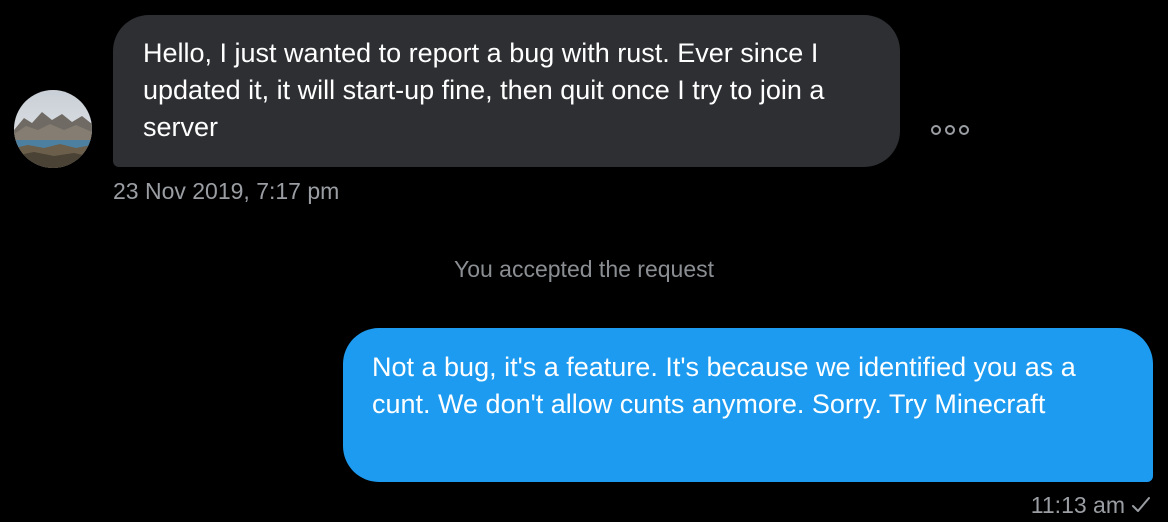 The image size is (1168, 522). What do you see at coordinates (1141, 504) in the screenshot?
I see `check-icon` at bounding box center [1141, 504].